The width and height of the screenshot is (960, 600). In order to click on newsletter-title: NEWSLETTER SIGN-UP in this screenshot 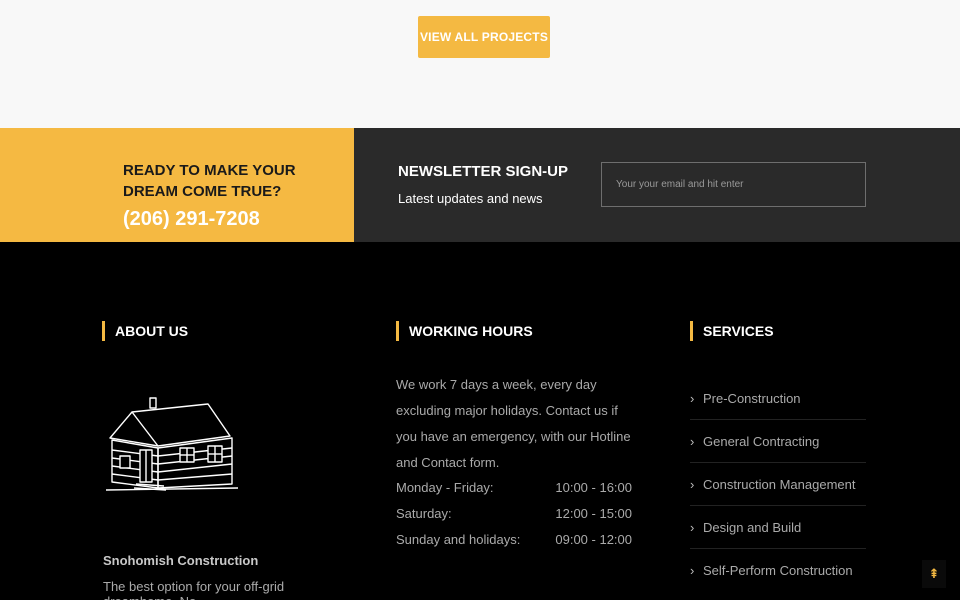, I will do `click(483, 171)`.